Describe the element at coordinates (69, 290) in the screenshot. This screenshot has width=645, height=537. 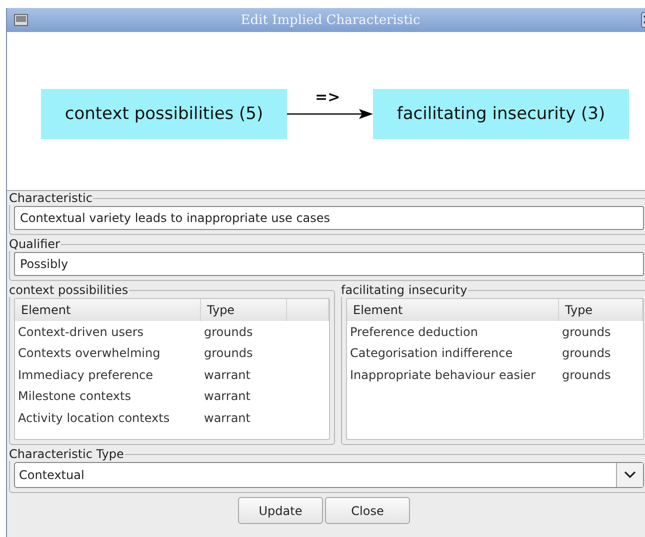
I see `group-label: context possibilities` at that location.